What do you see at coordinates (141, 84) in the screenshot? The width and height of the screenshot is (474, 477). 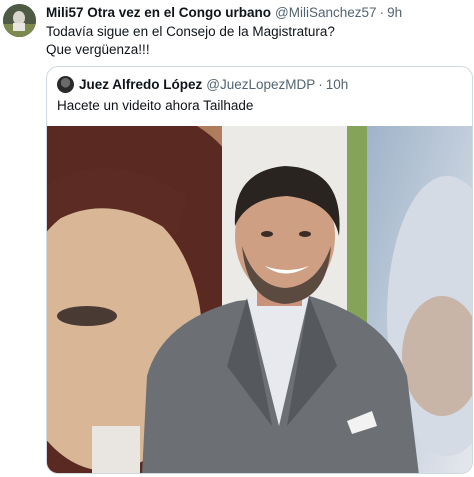 I see `quoted-author-name: Juez Alfredo López` at bounding box center [141, 84].